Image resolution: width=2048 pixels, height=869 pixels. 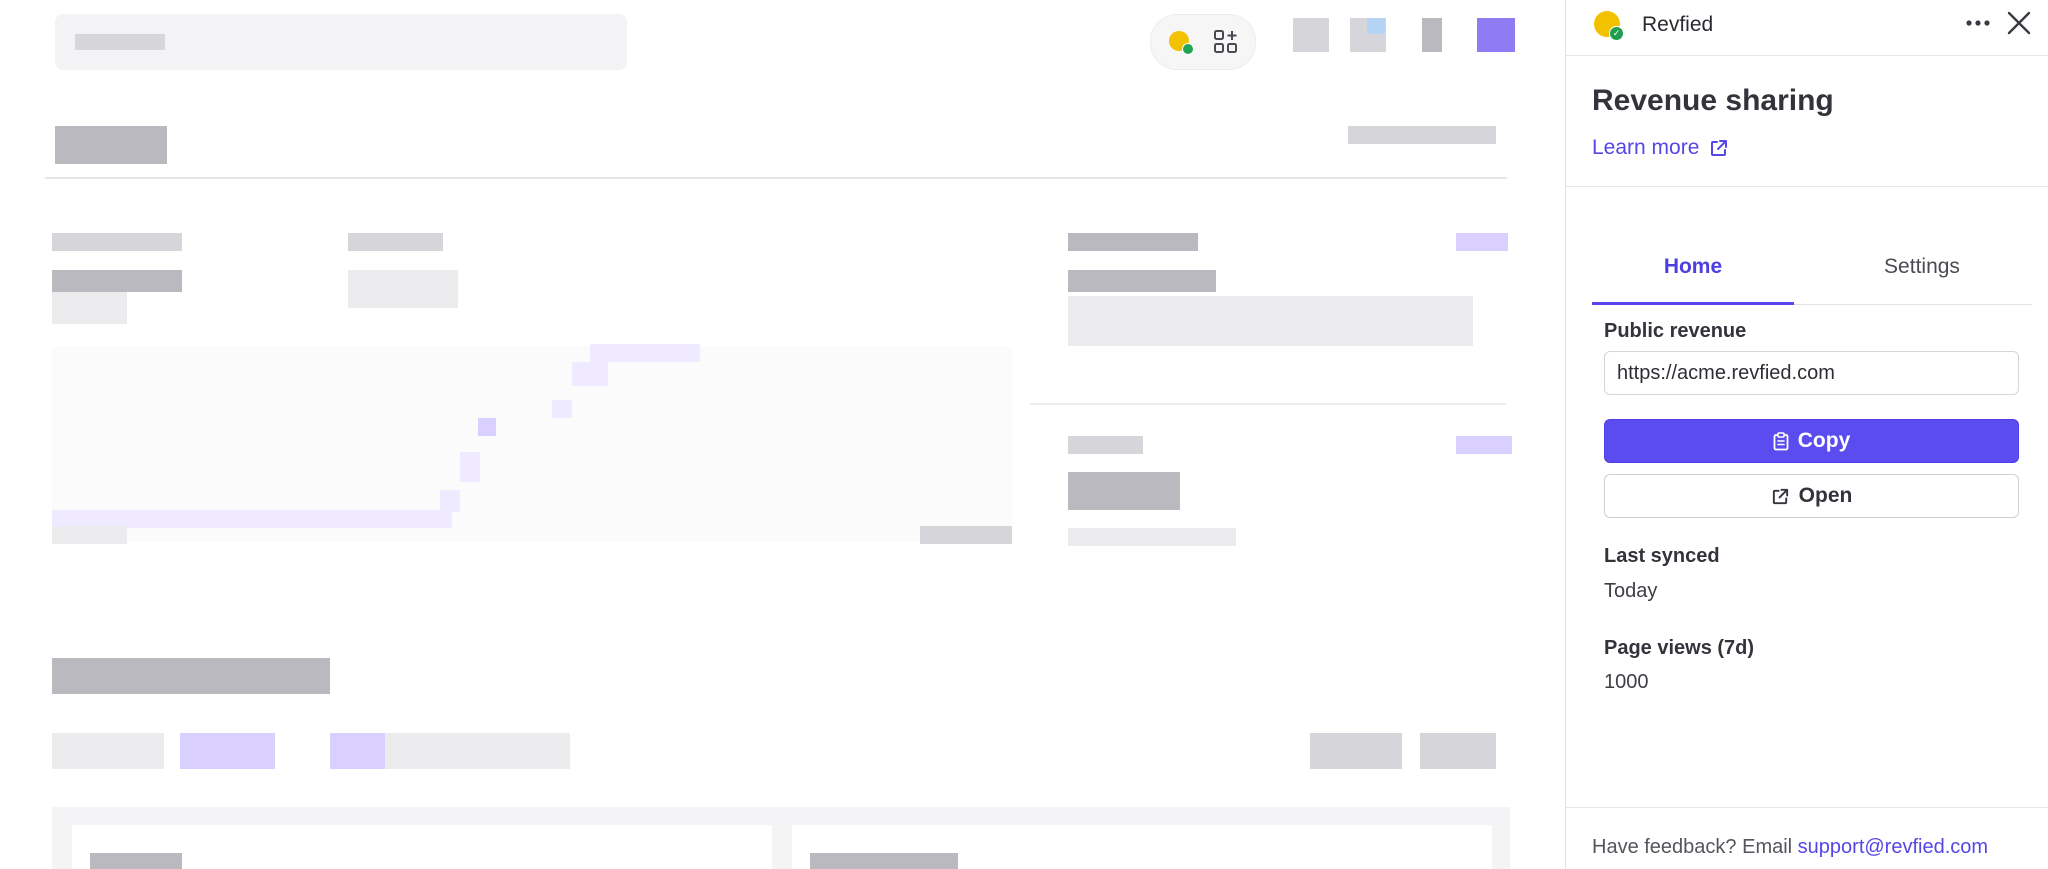 What do you see at coordinates (1678, 24) in the screenshot?
I see `app-name: Revfied` at bounding box center [1678, 24].